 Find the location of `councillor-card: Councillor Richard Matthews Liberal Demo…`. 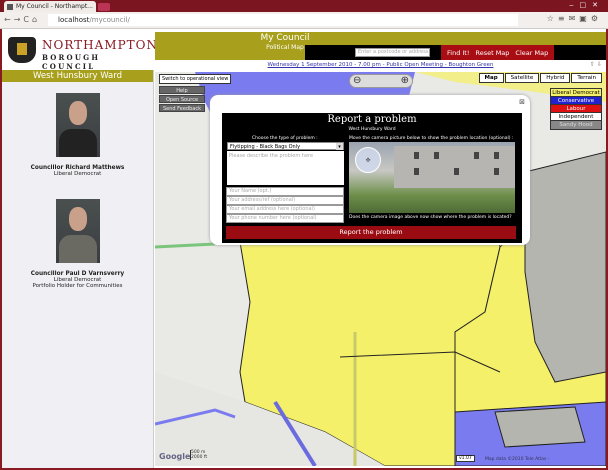

councillor-card: Councillor Richard Matthews Liberal Demo… is located at coordinates (77, 135).